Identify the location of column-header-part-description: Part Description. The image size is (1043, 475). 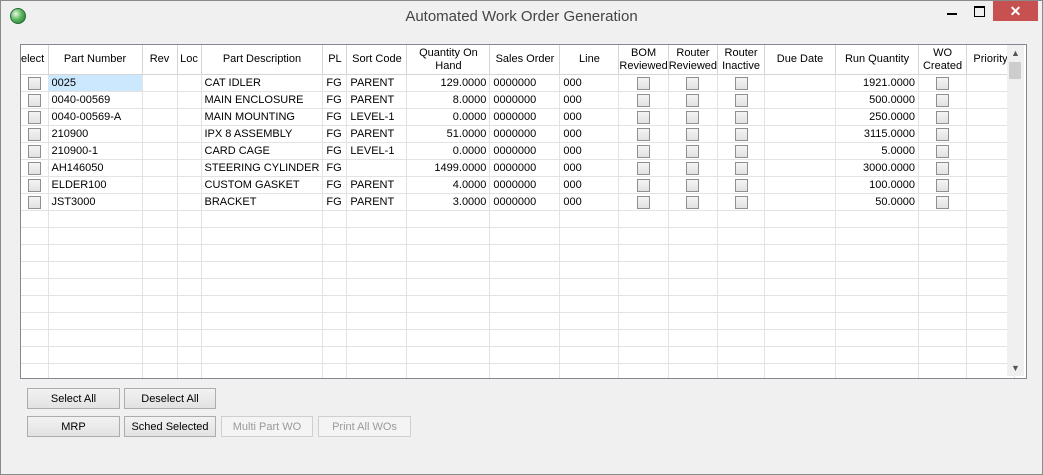
(262, 60).